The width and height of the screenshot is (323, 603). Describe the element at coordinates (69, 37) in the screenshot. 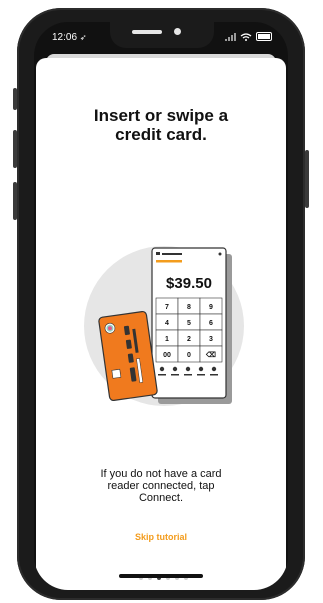

I see `status-time: 12:06 ➶` at that location.